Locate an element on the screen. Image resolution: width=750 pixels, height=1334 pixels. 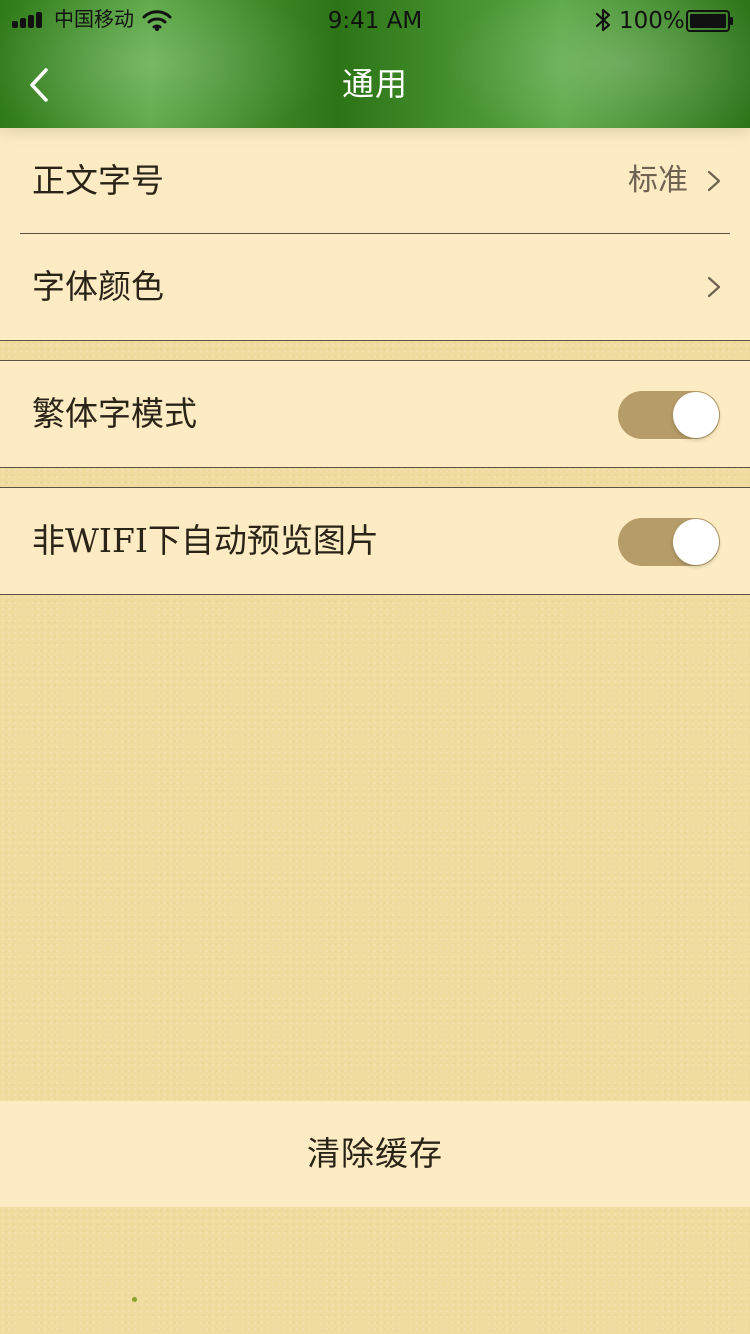
page-title: 通用 is located at coordinates (374, 84).